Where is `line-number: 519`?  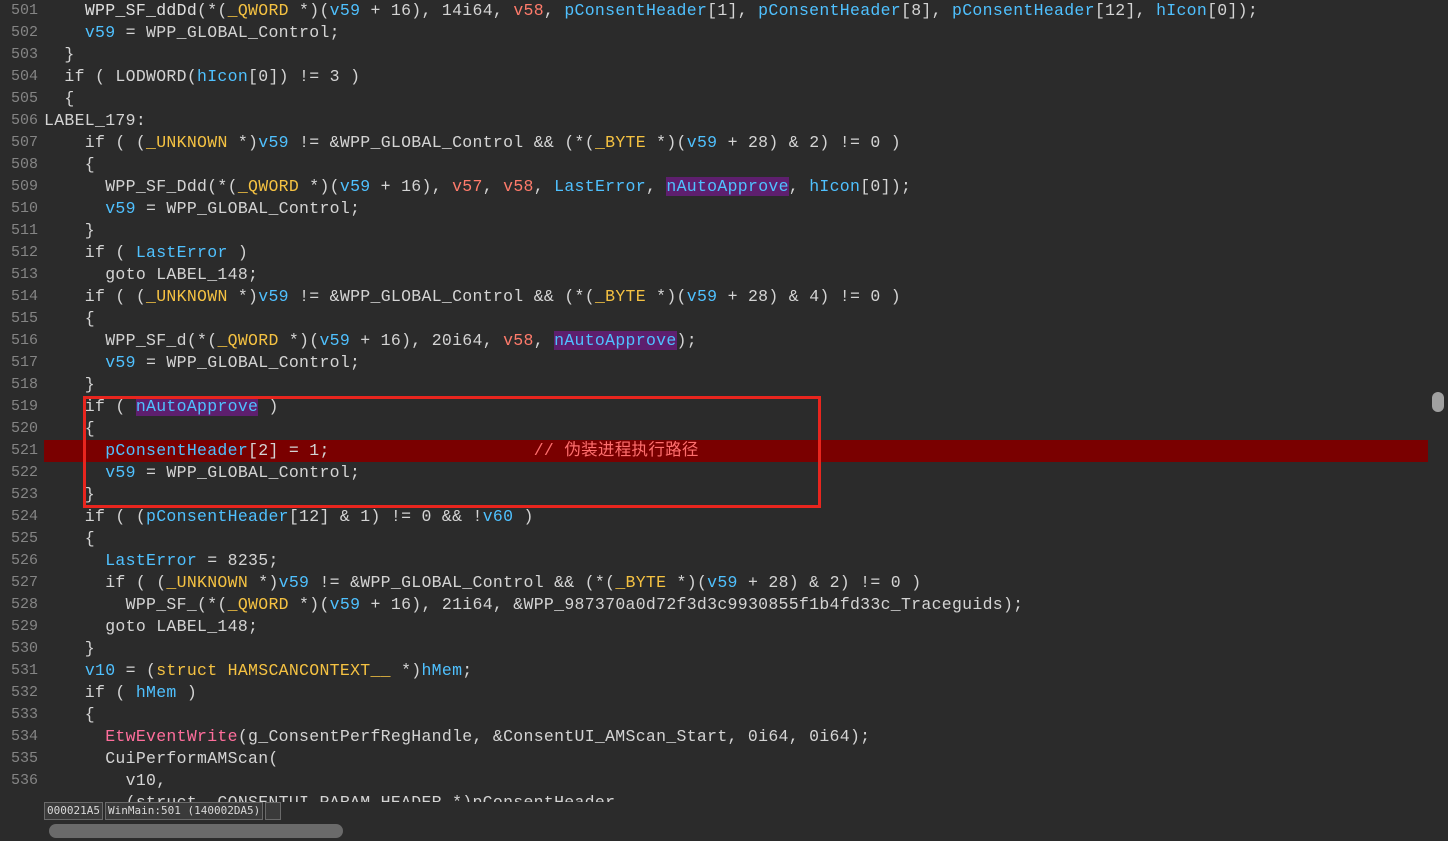 line-number: 519 is located at coordinates (24, 406).